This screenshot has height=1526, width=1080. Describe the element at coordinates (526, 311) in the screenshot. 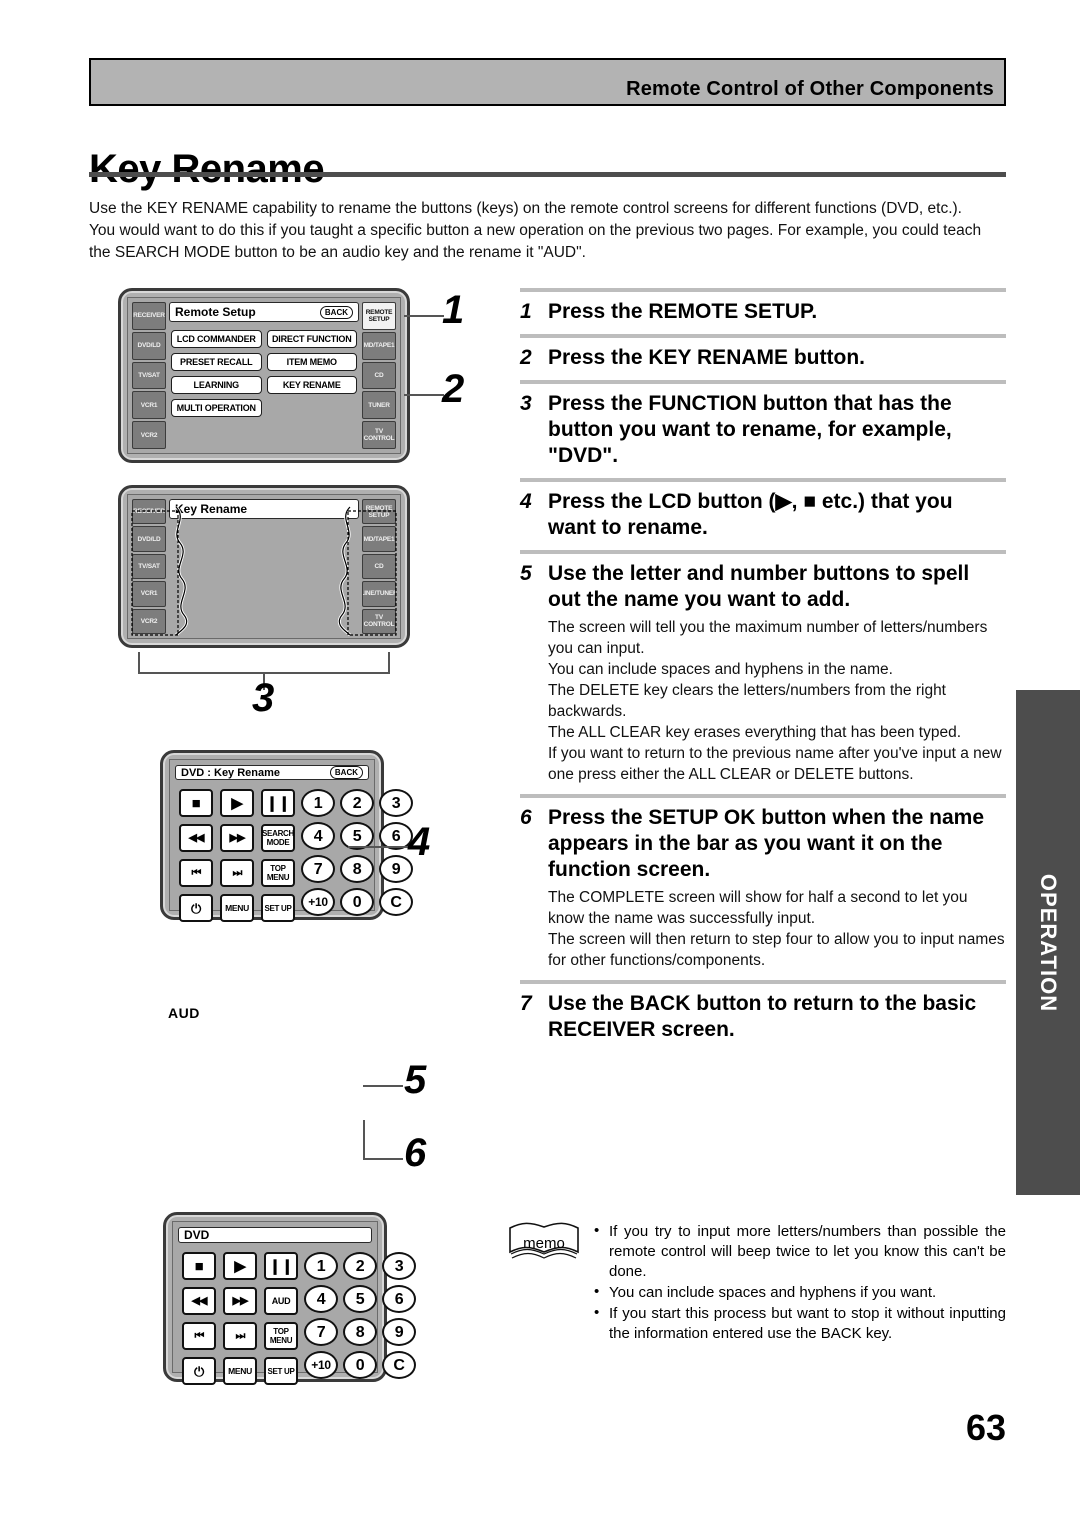

I see `step-number: 1` at that location.